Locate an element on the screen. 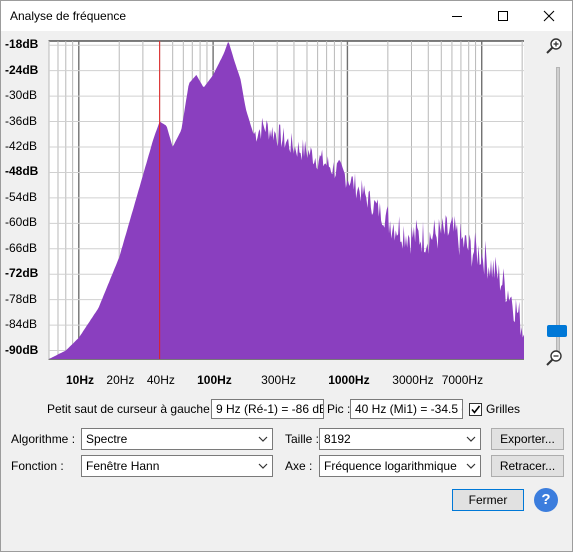  zoom-out-icon is located at coordinates (554, 358).